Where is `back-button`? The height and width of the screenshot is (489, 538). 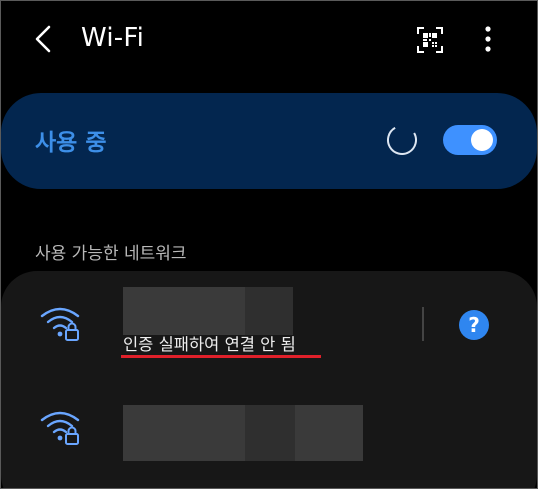 back-button is located at coordinates (45, 39).